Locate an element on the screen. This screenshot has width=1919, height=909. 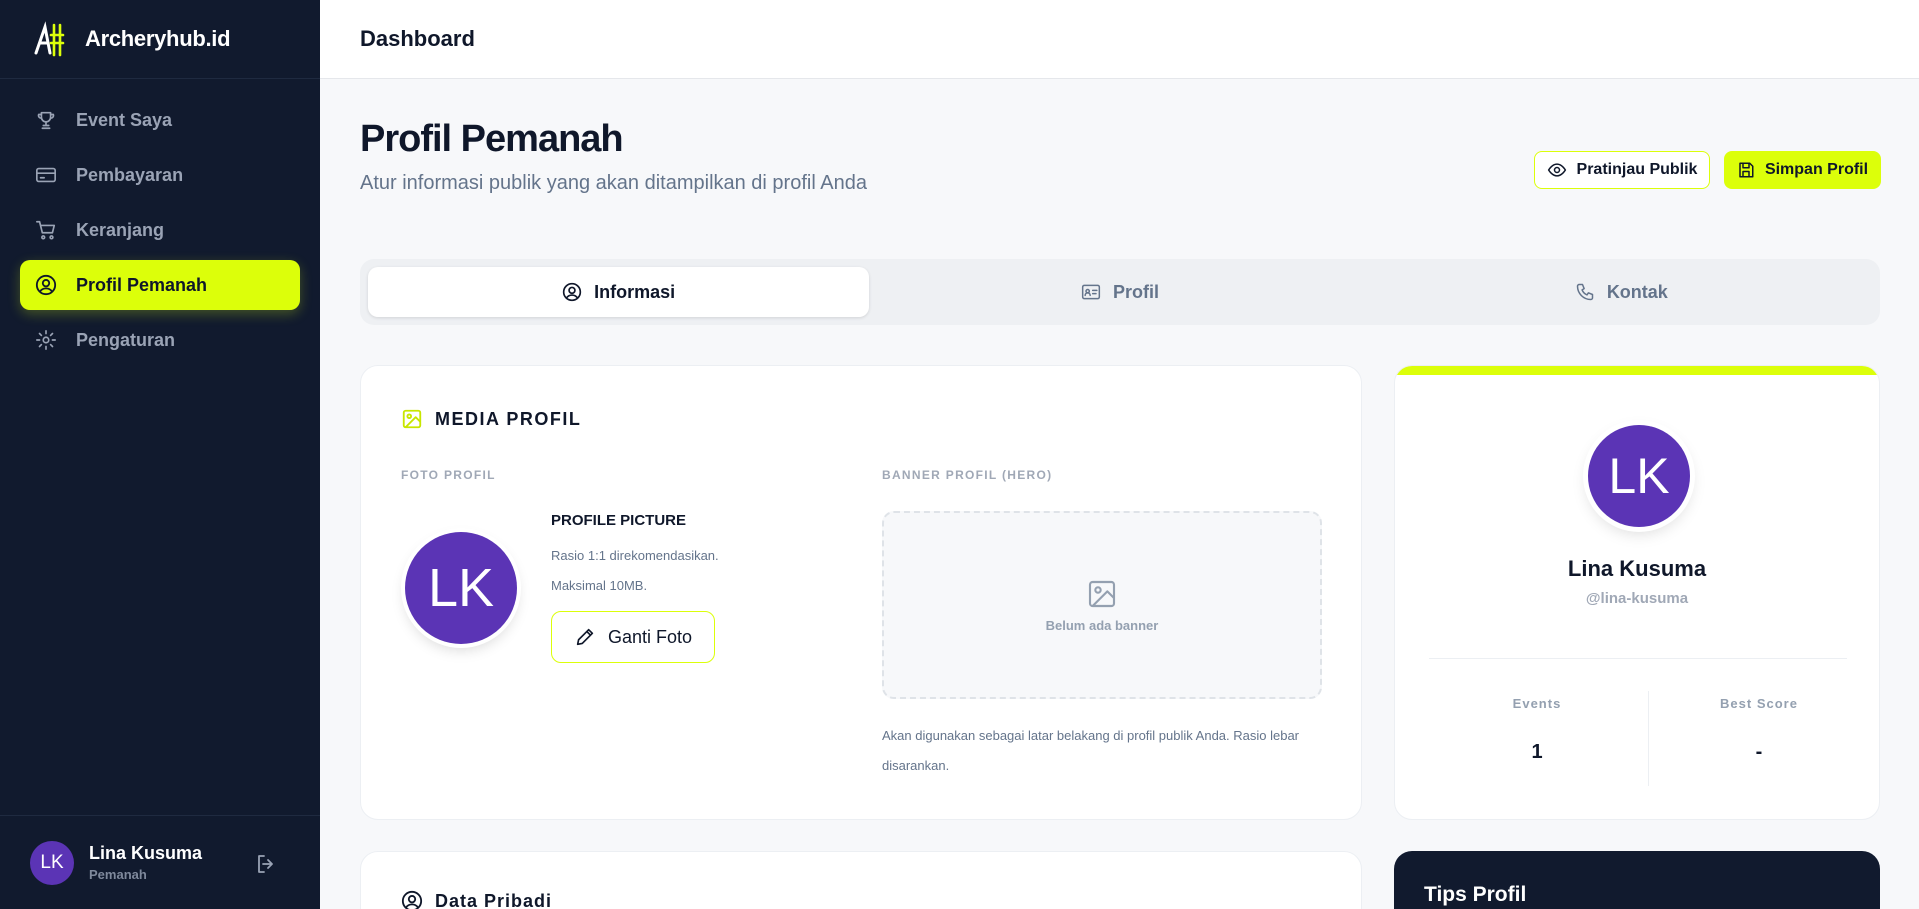
sidebar-item-label: Pengaturan is located at coordinates (126, 339).